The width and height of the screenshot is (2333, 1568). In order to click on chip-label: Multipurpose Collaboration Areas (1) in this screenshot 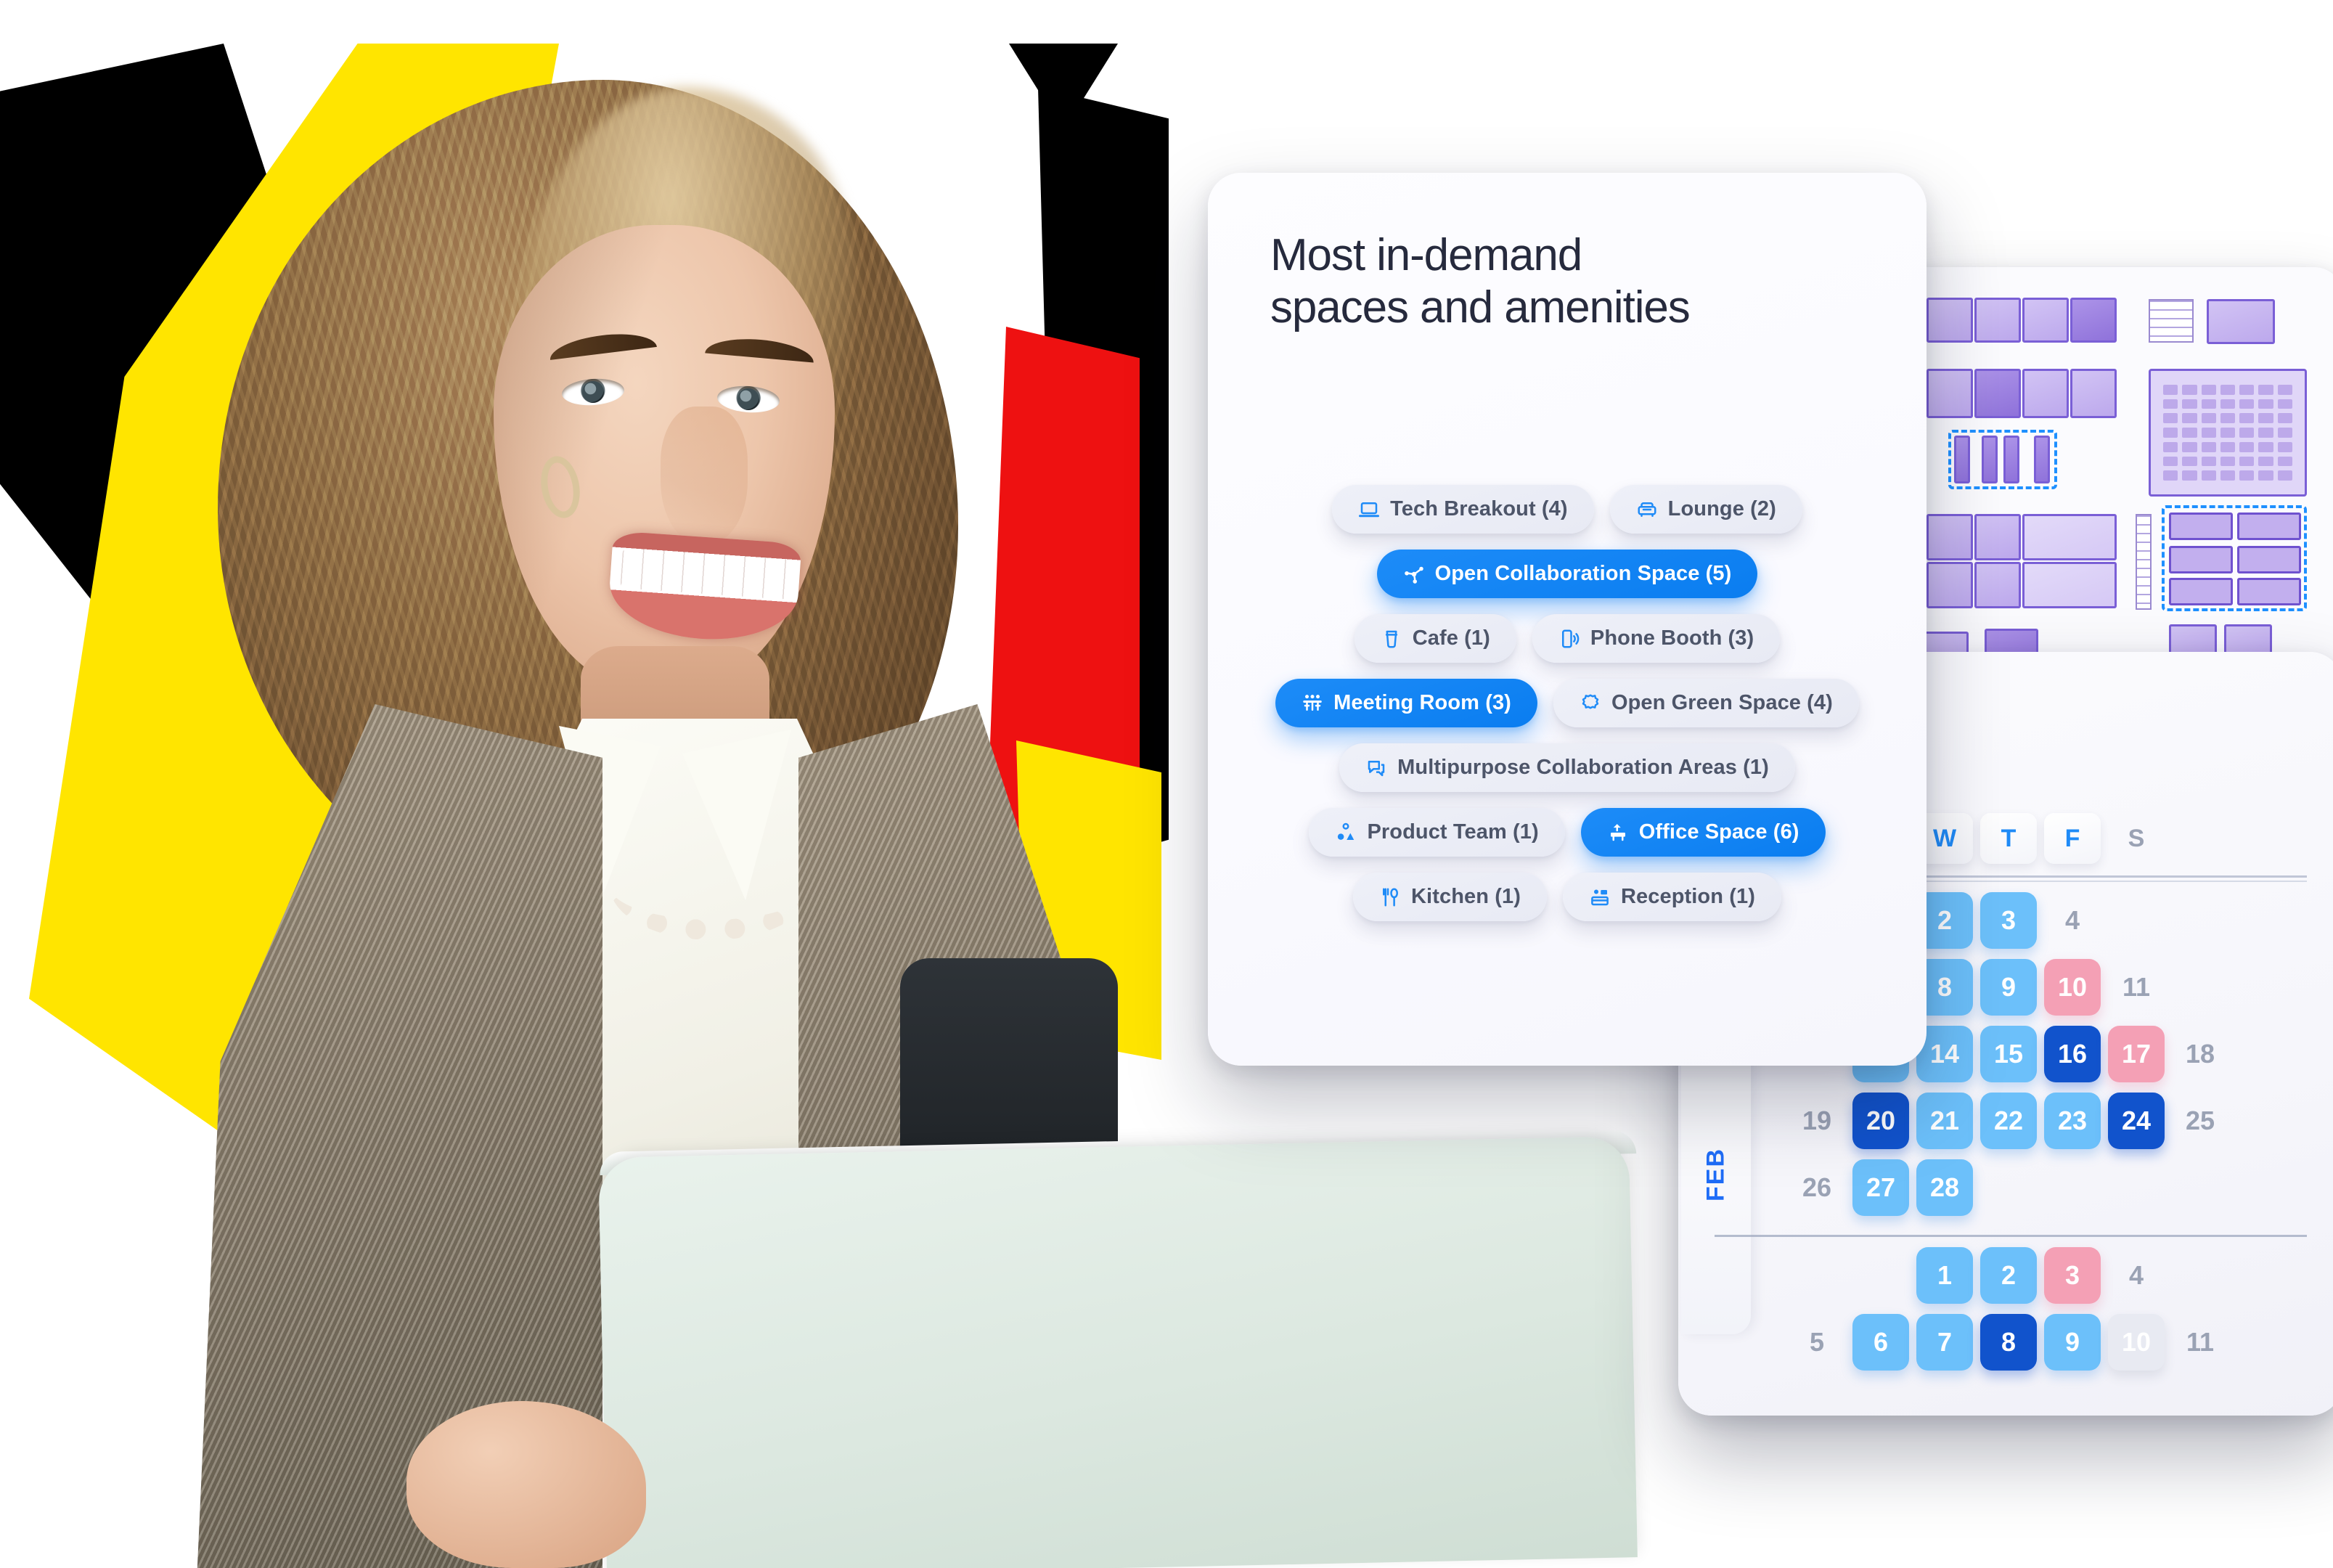, I will do `click(1583, 767)`.